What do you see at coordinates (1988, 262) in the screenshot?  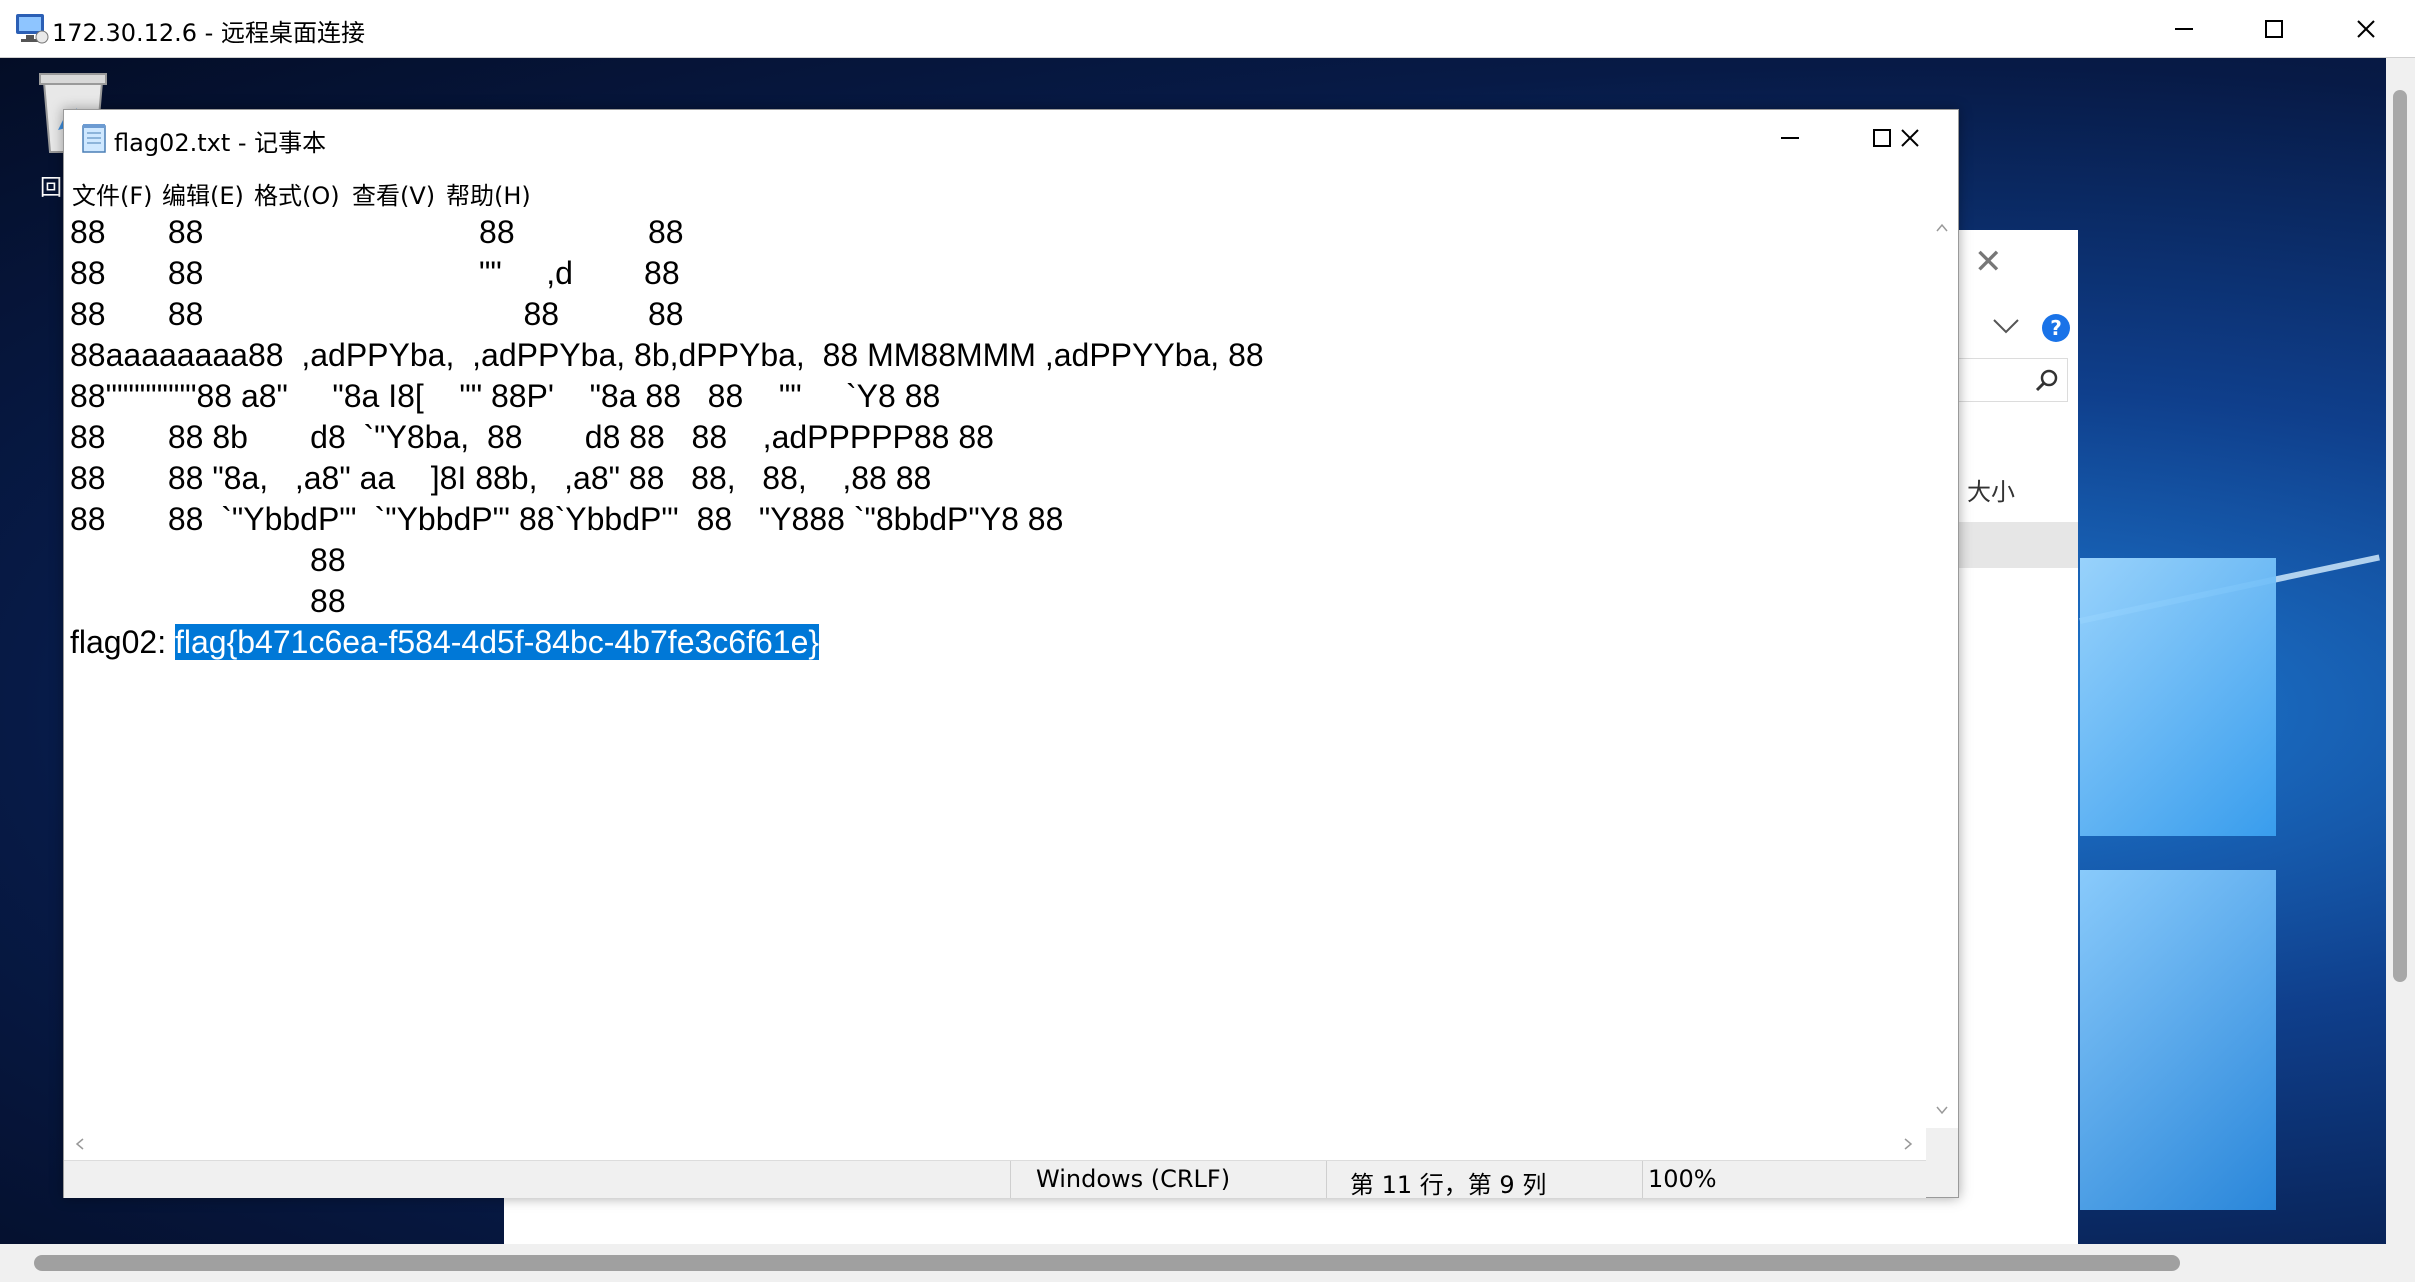 I see `explorer-close-icon: ✕` at bounding box center [1988, 262].